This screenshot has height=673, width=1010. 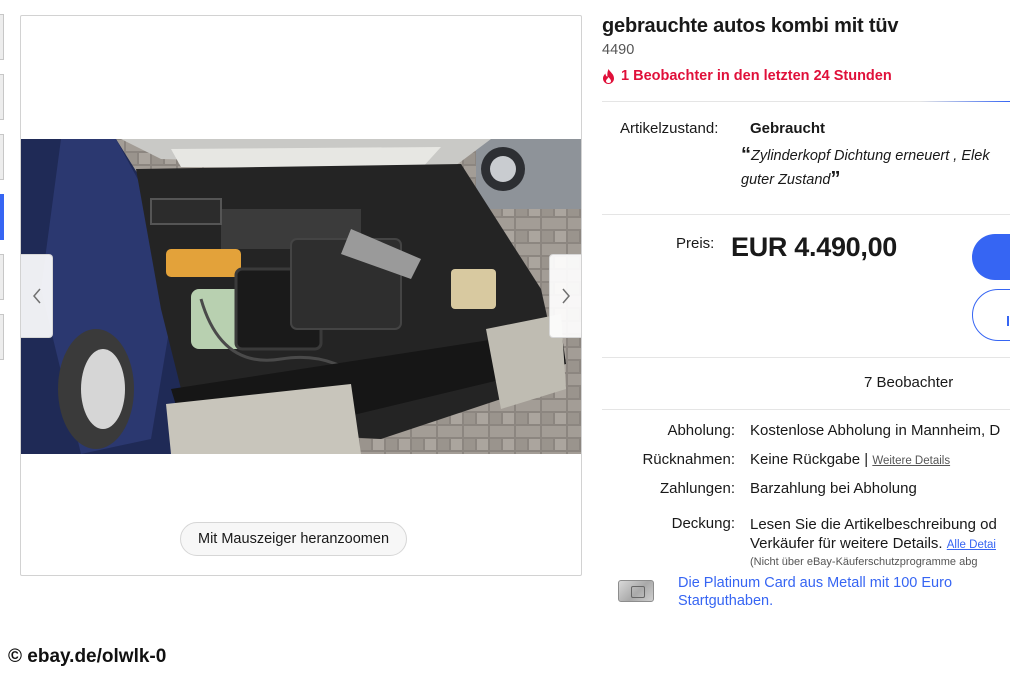 I want to click on thumbnail-selected, so click(x=2, y=217).